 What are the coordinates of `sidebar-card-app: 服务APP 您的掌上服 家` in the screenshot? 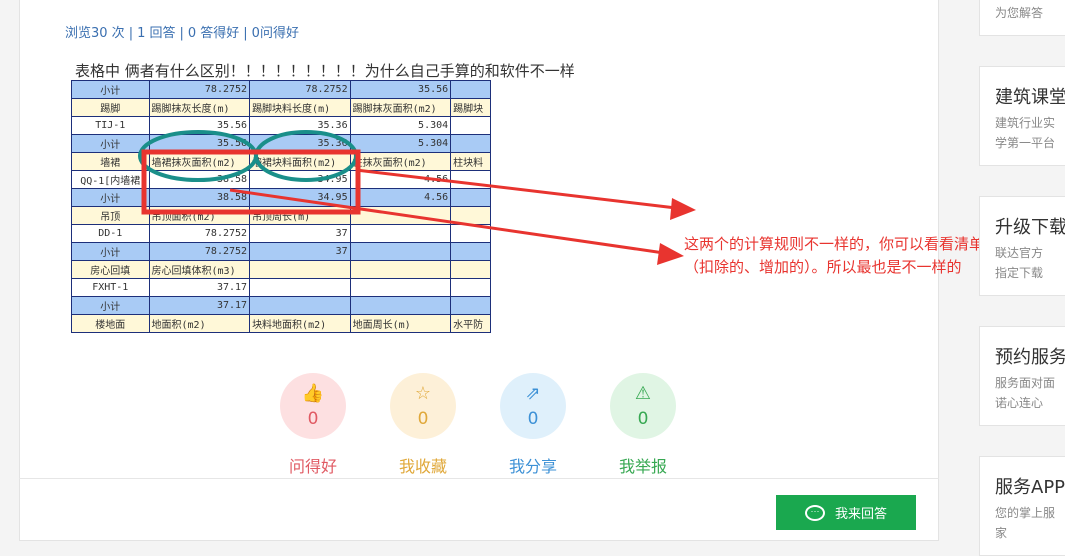 It's located at (1022, 506).